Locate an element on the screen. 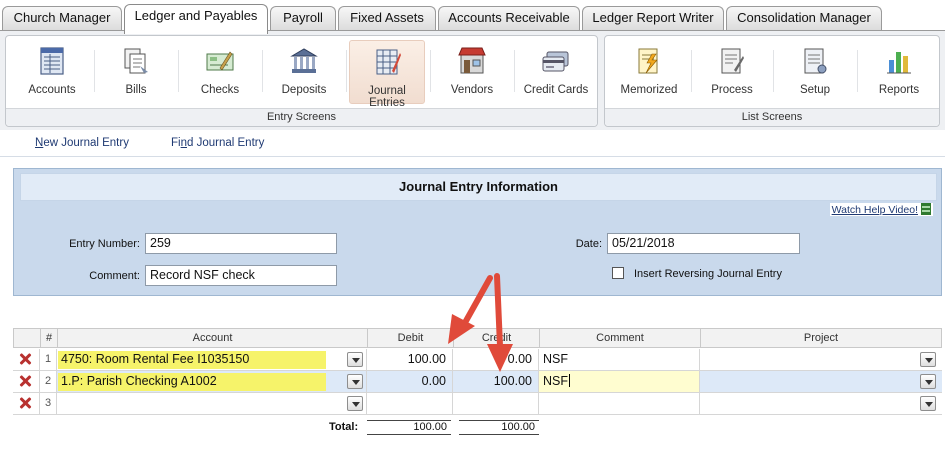 The image size is (945, 450). process-button: Process is located at coordinates (732, 72).